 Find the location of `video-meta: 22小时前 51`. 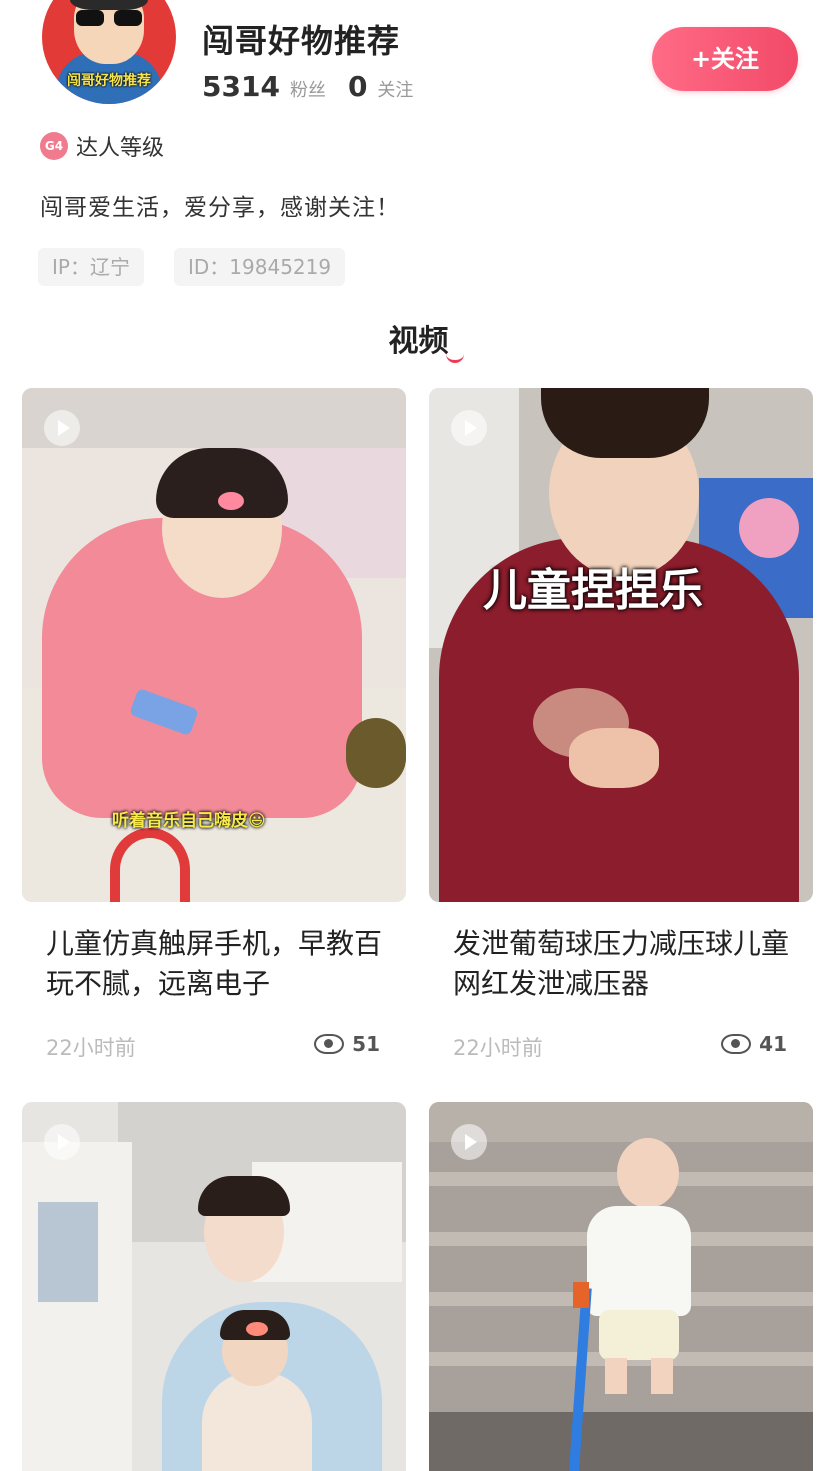

video-meta: 22小时前 51 is located at coordinates (214, 1047).